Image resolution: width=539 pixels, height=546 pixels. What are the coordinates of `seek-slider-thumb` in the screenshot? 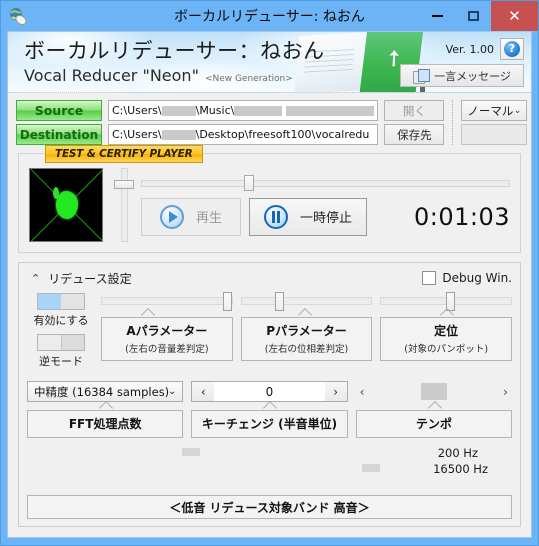 It's located at (249, 182).